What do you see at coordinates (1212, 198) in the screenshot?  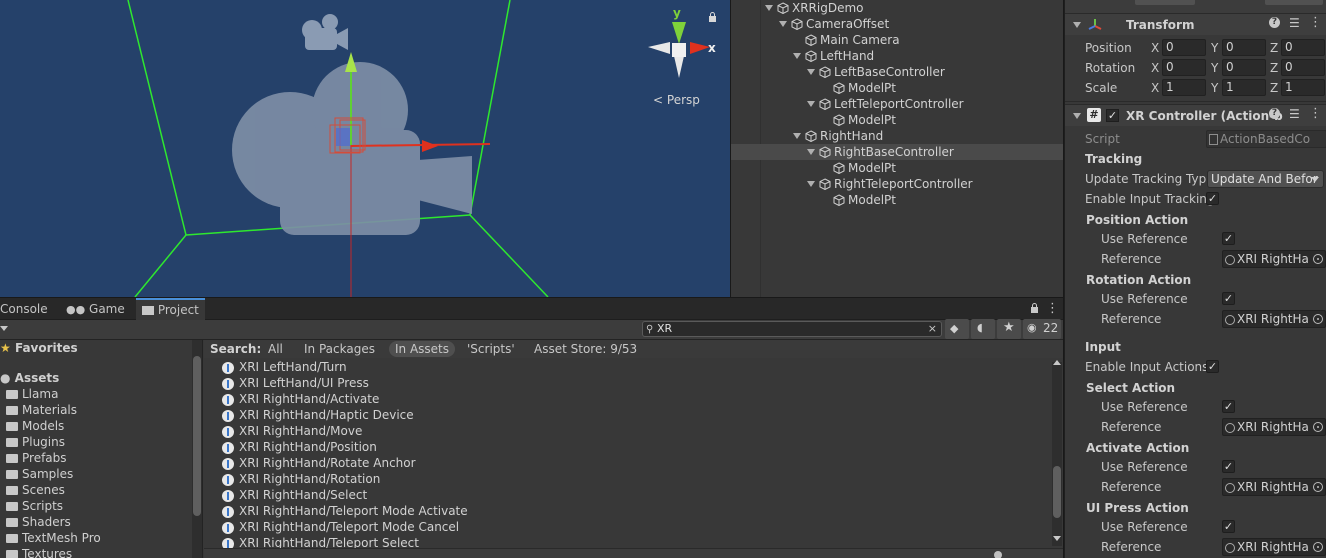 I see `enable-input-tracking-checkbox: ✓` at bounding box center [1212, 198].